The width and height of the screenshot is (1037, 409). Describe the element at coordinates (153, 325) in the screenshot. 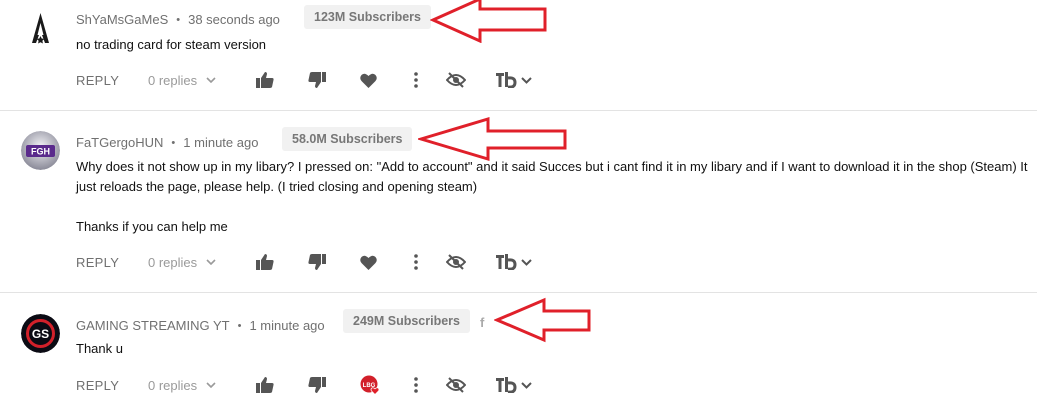

I see `author-name: GAMING STREAMING YT` at that location.